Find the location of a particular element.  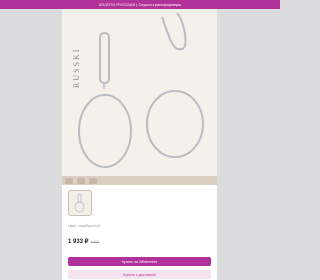

top-bar: ЗОЛОТО РУССКИХ | Серьги-трансформеры is located at coordinates (140, 4).